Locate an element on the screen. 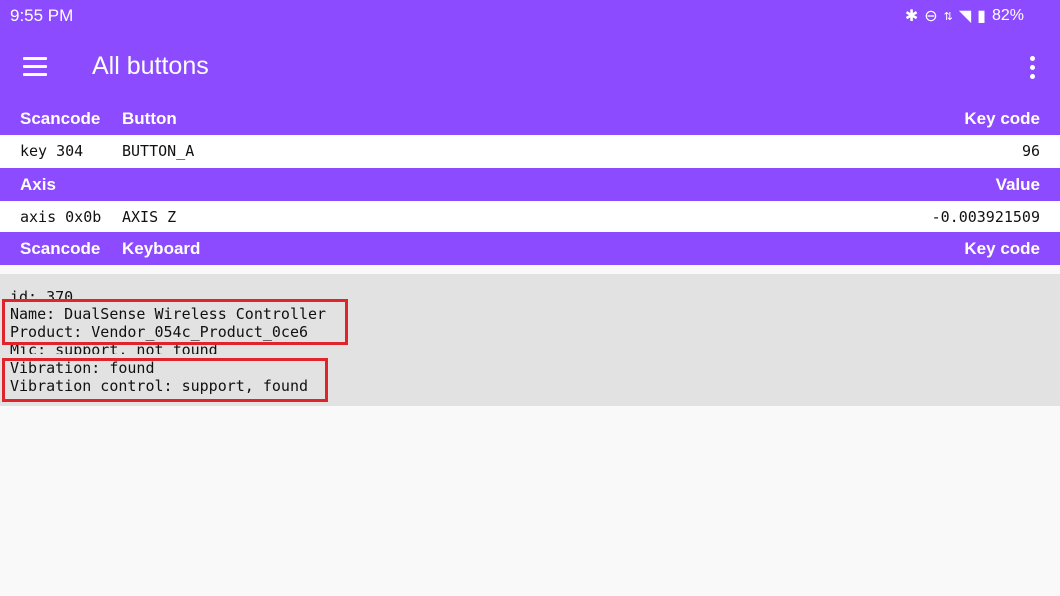 This screenshot has height=596, width=1060. data-arrows-icon: ⇅ is located at coordinates (948, 16).